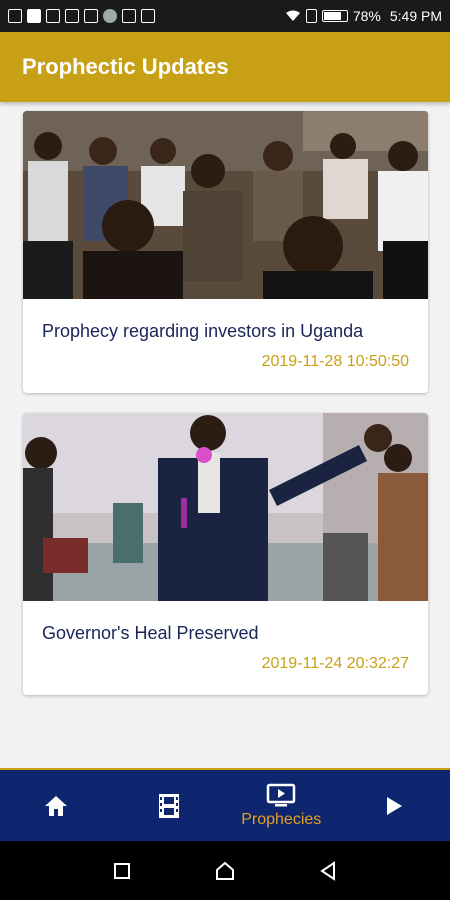 Image resolution: width=450 pixels, height=900 pixels. What do you see at coordinates (335, 663) in the screenshot?
I see `post-date: 2019-11-24 20:32:27` at bounding box center [335, 663].